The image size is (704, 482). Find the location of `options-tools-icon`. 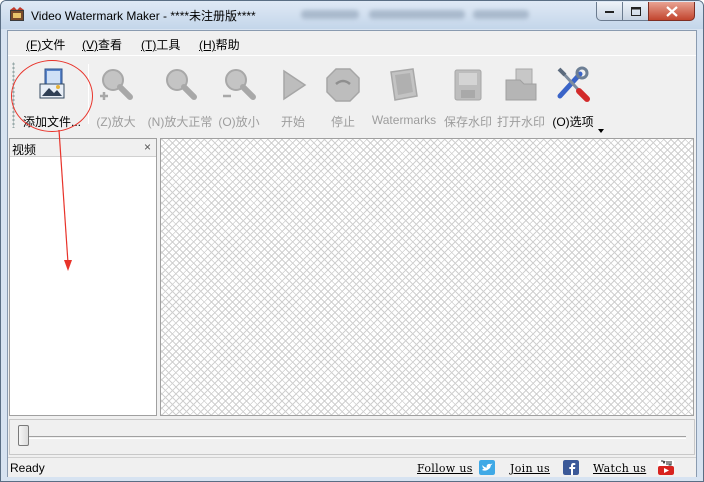

options-tools-icon is located at coordinates (573, 84).